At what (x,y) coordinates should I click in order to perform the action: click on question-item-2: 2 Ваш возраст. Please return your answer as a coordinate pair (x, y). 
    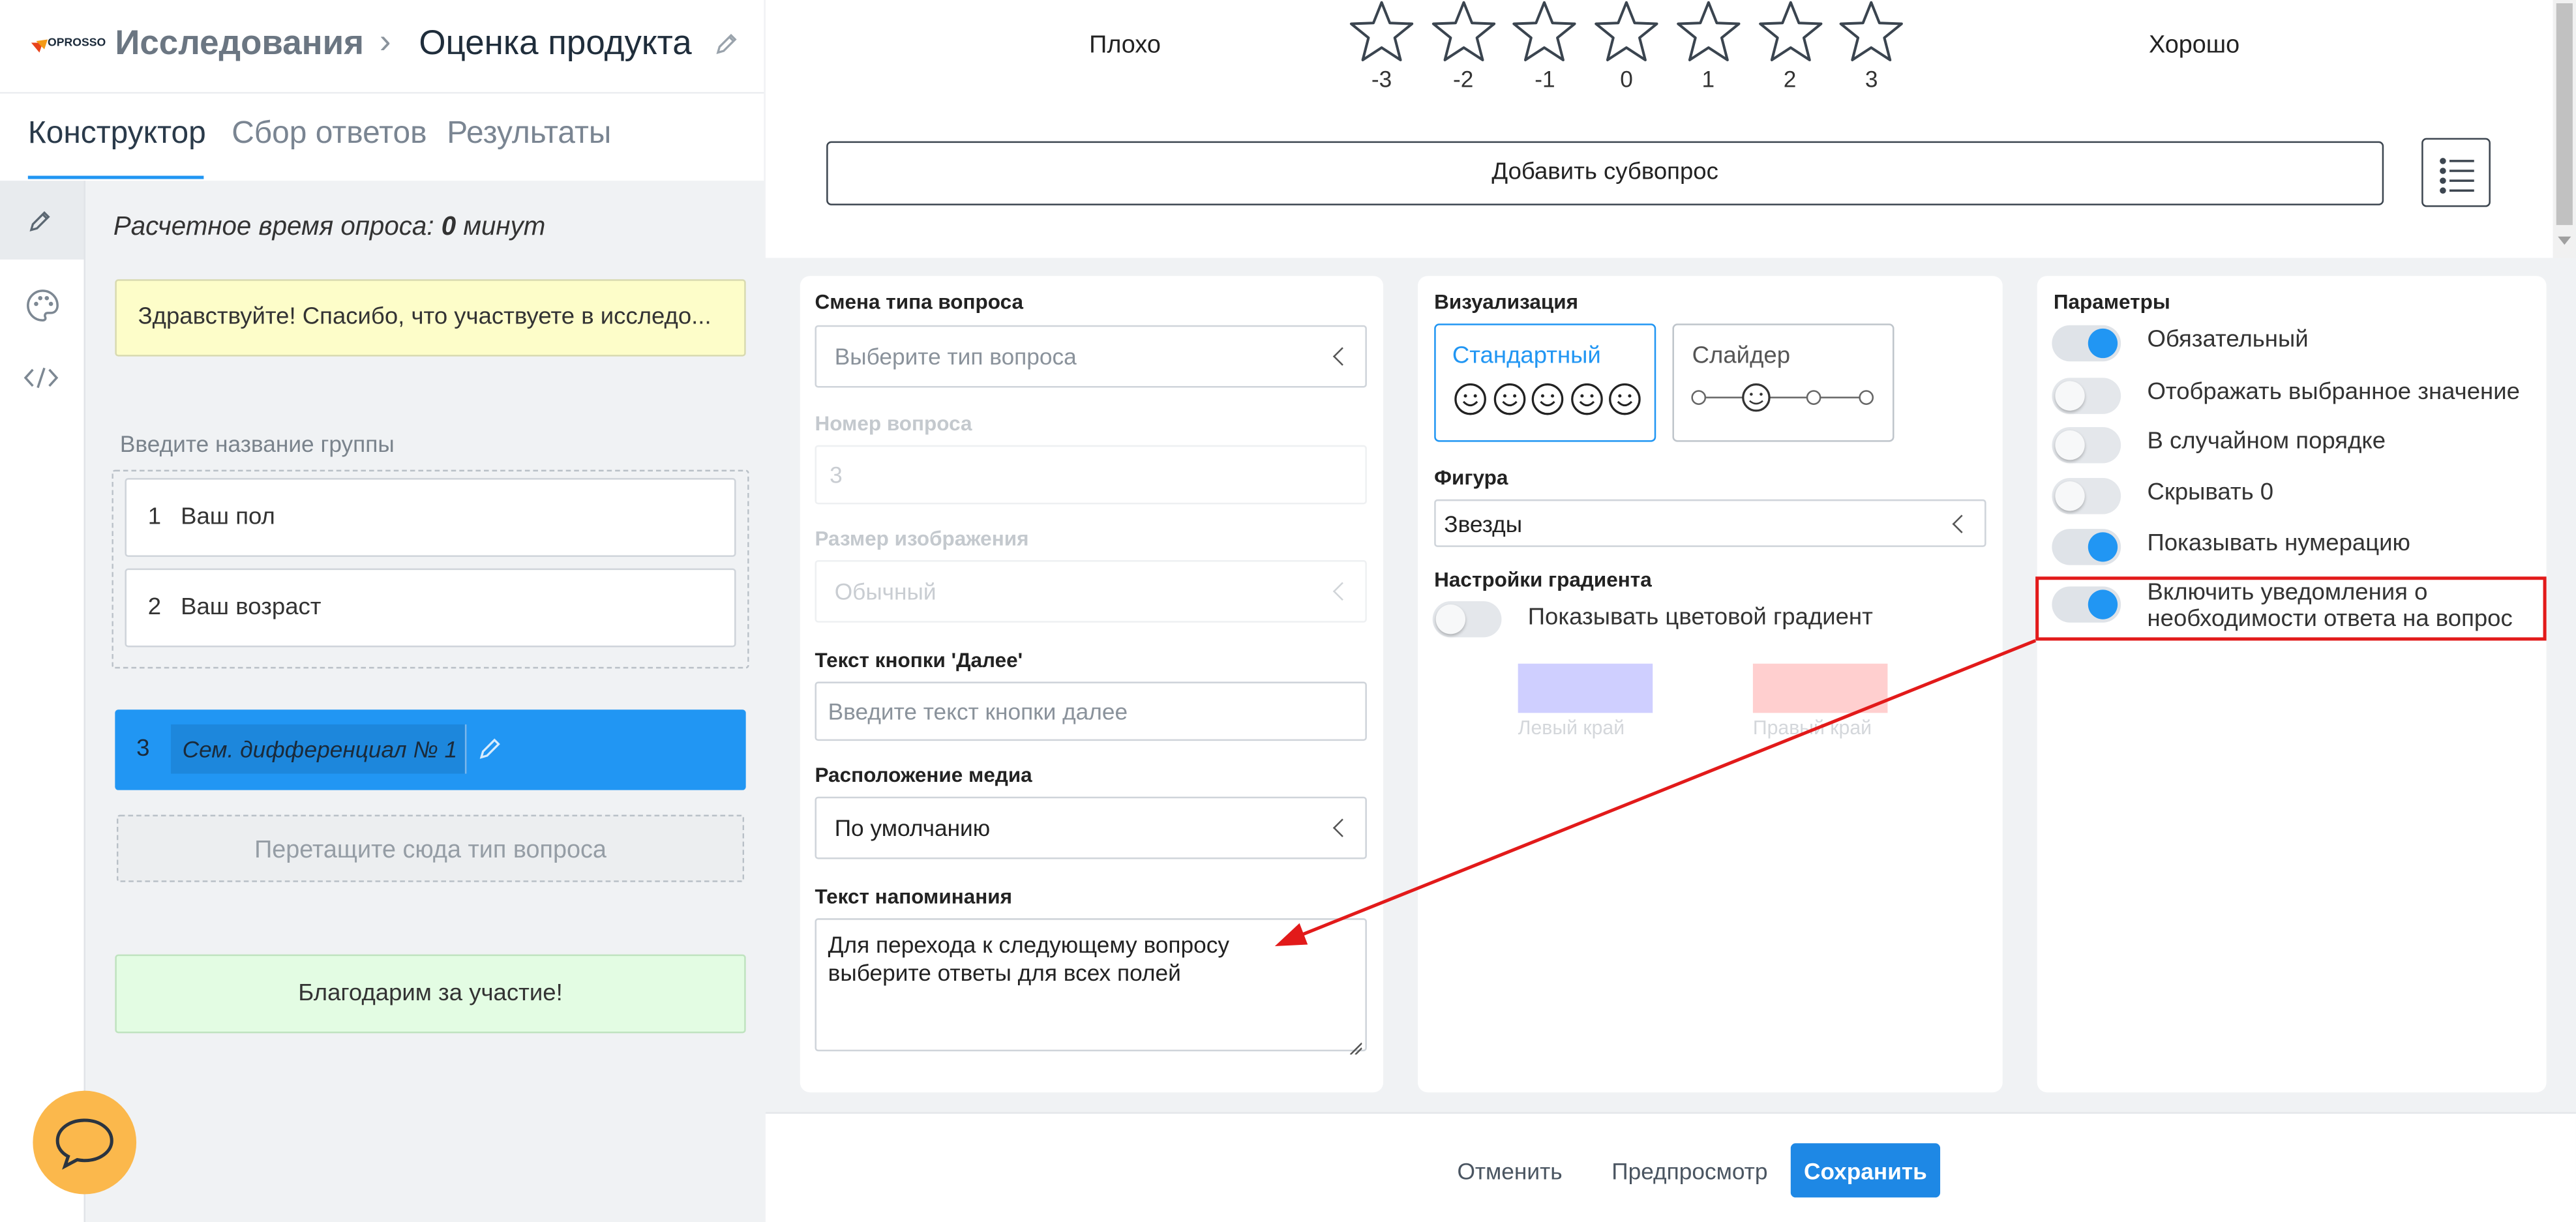
    Looking at the image, I should click on (430, 608).